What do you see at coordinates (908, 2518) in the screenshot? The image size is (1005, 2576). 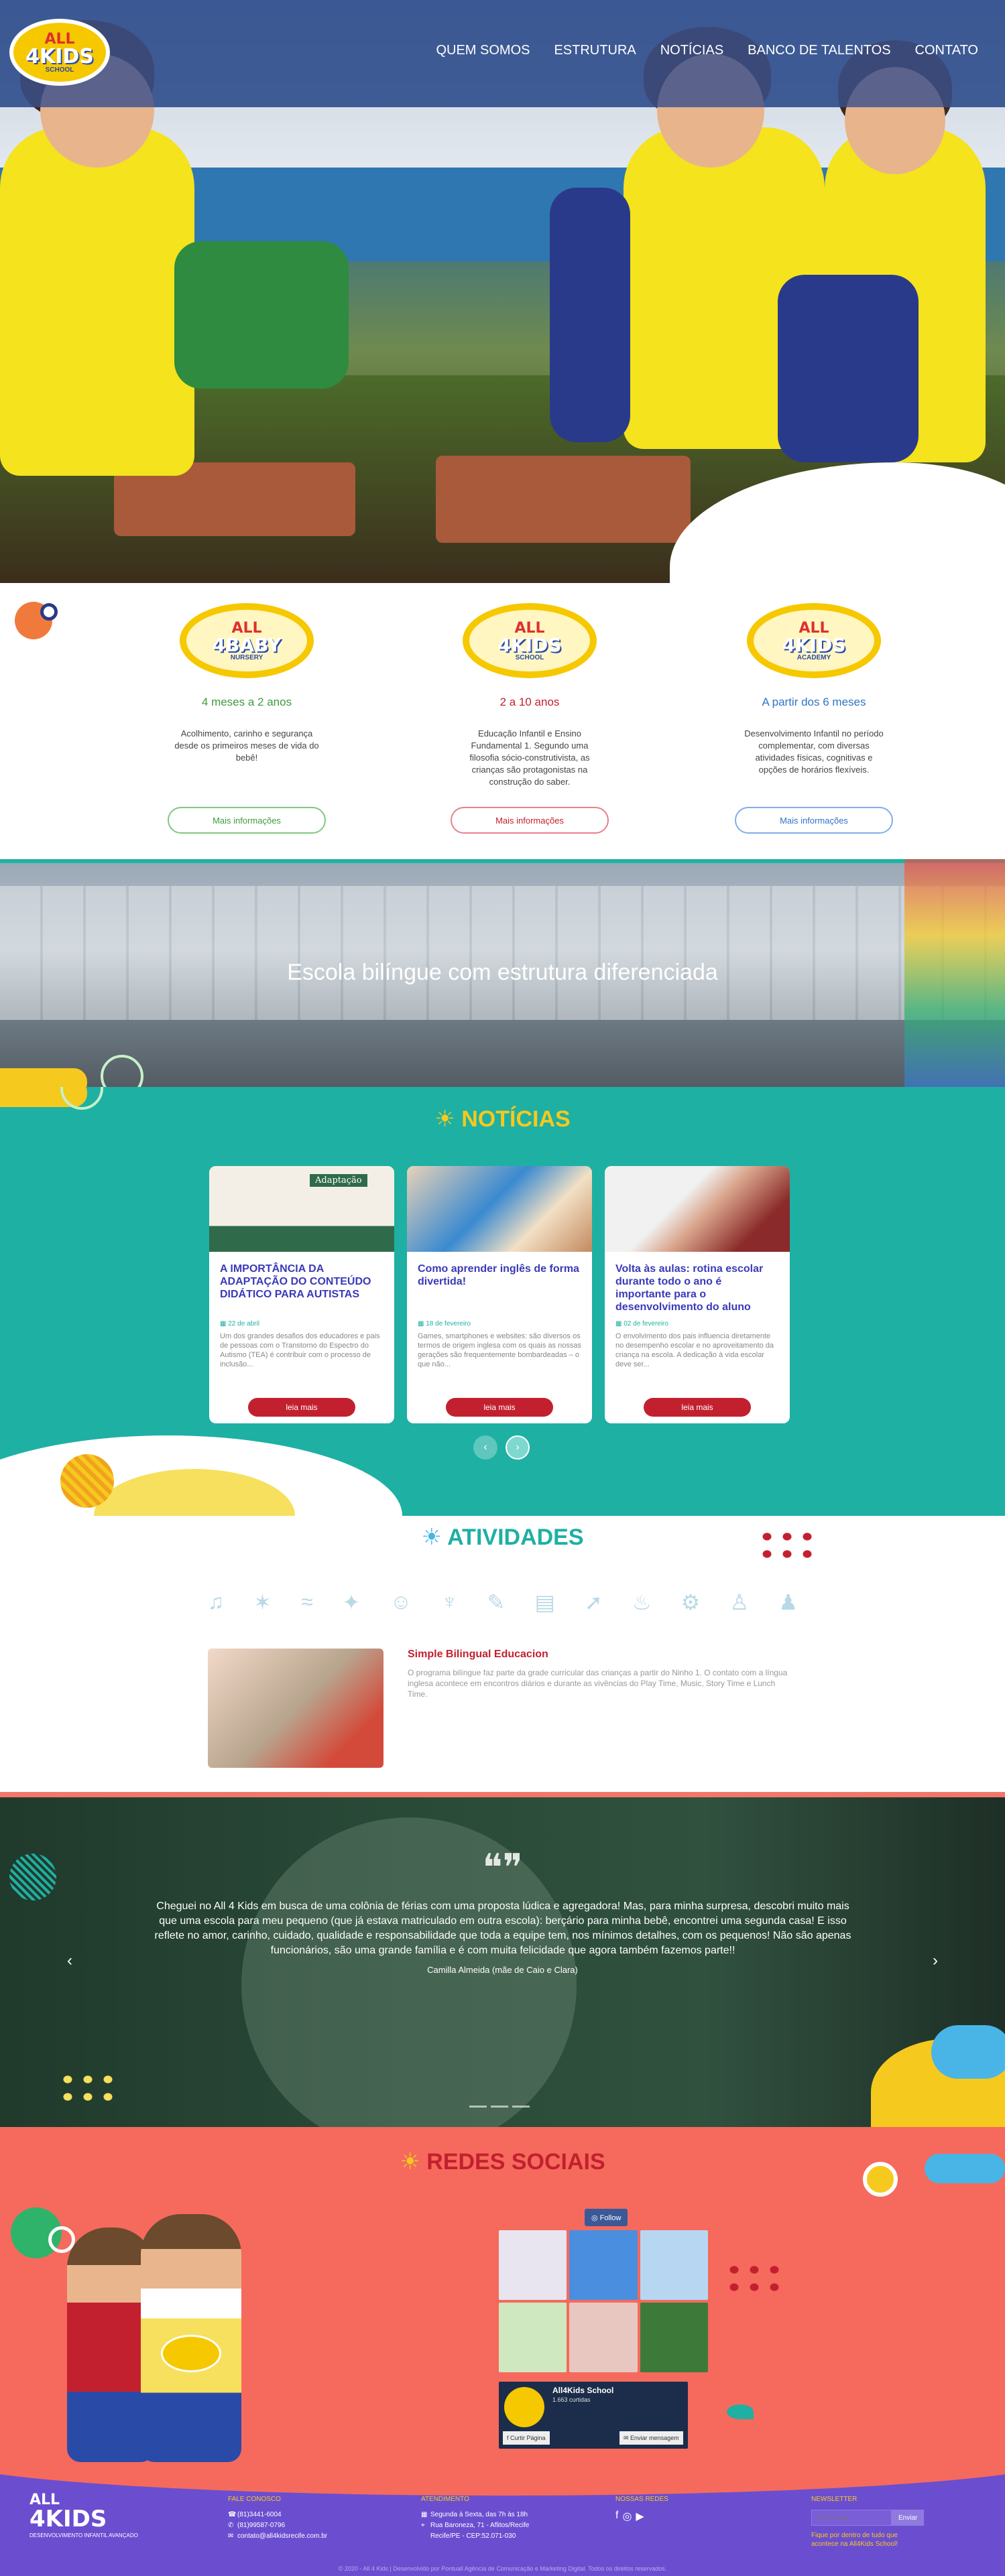 I see `newsletter-submit-button: Enviar` at bounding box center [908, 2518].